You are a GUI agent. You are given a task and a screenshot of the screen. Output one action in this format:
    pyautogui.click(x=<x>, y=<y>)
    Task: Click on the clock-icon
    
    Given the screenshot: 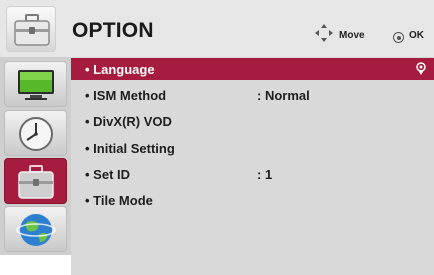 What is the action you would take?
    pyautogui.click(x=36, y=134)
    